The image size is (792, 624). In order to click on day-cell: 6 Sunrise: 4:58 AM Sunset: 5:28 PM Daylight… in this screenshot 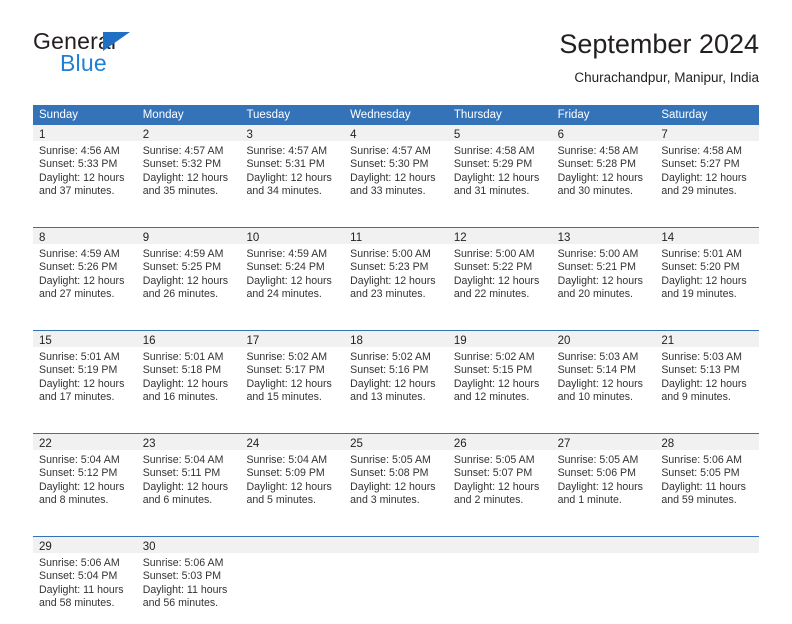, I will do `click(603, 168)`.